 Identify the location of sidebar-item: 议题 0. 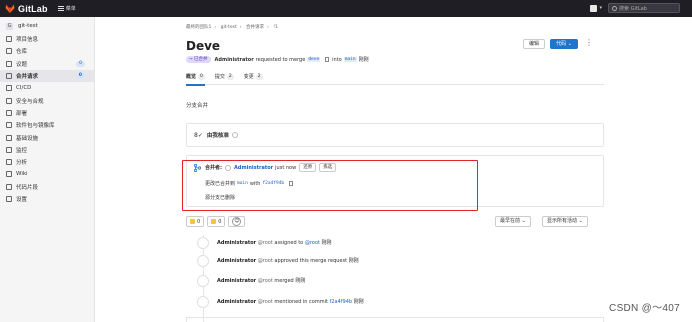
(47, 64).